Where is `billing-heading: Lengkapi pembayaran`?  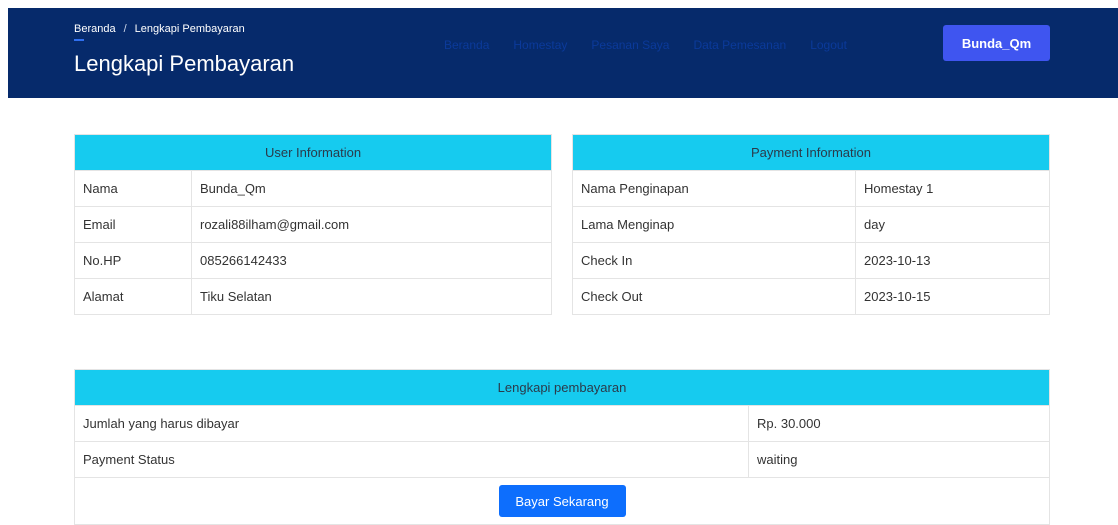 billing-heading: Lengkapi pembayaran is located at coordinates (562, 387).